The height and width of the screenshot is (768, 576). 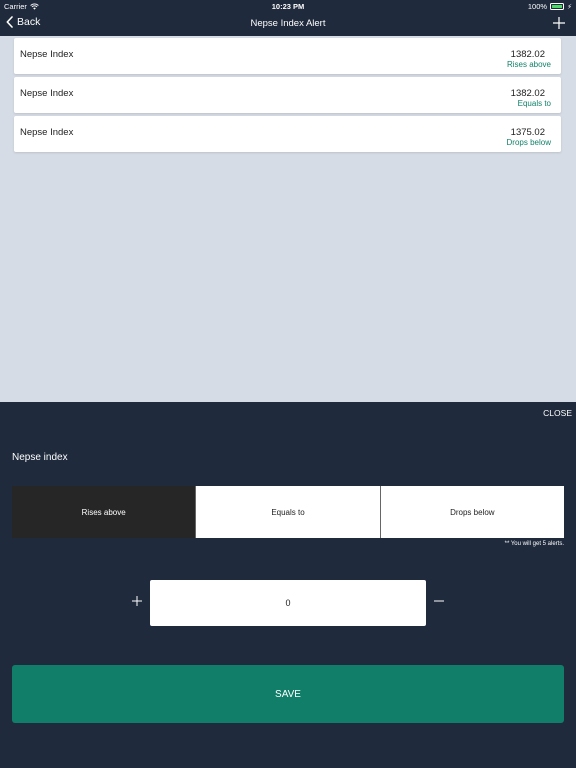 What do you see at coordinates (569, 7) in the screenshot?
I see `charging-icon: ⚡` at bounding box center [569, 7].